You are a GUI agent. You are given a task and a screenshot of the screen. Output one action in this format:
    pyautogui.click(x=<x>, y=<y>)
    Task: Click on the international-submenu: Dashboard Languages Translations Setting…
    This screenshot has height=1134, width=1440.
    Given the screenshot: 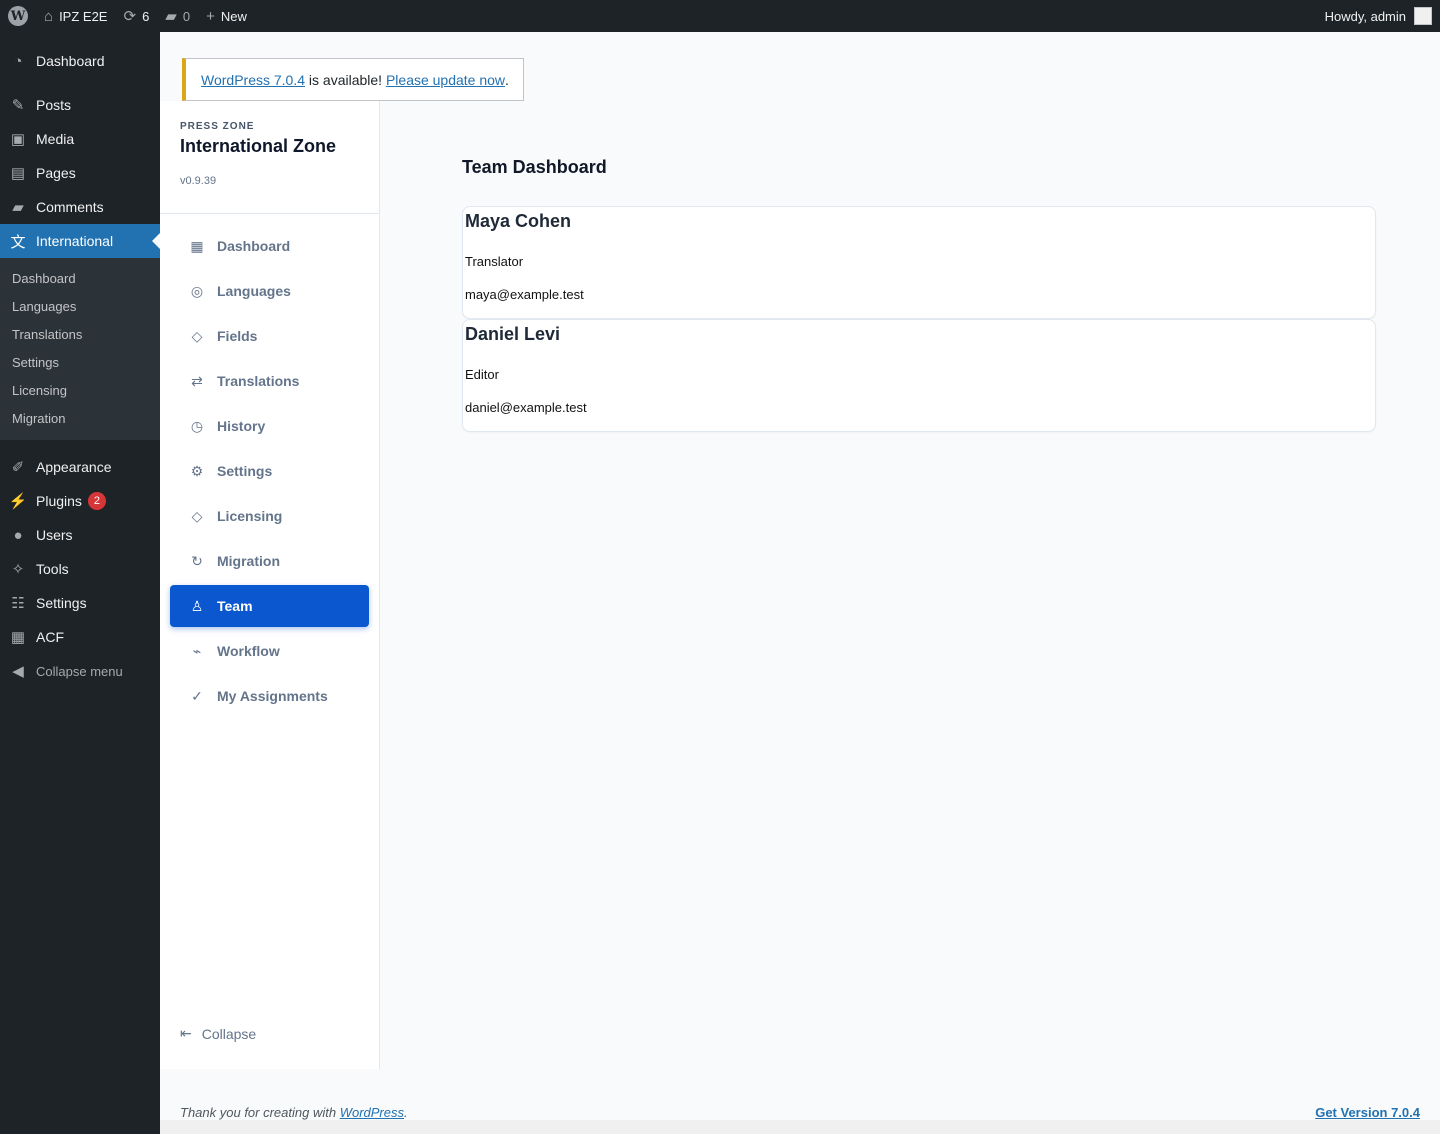 What is the action you would take?
    pyautogui.click(x=80, y=349)
    